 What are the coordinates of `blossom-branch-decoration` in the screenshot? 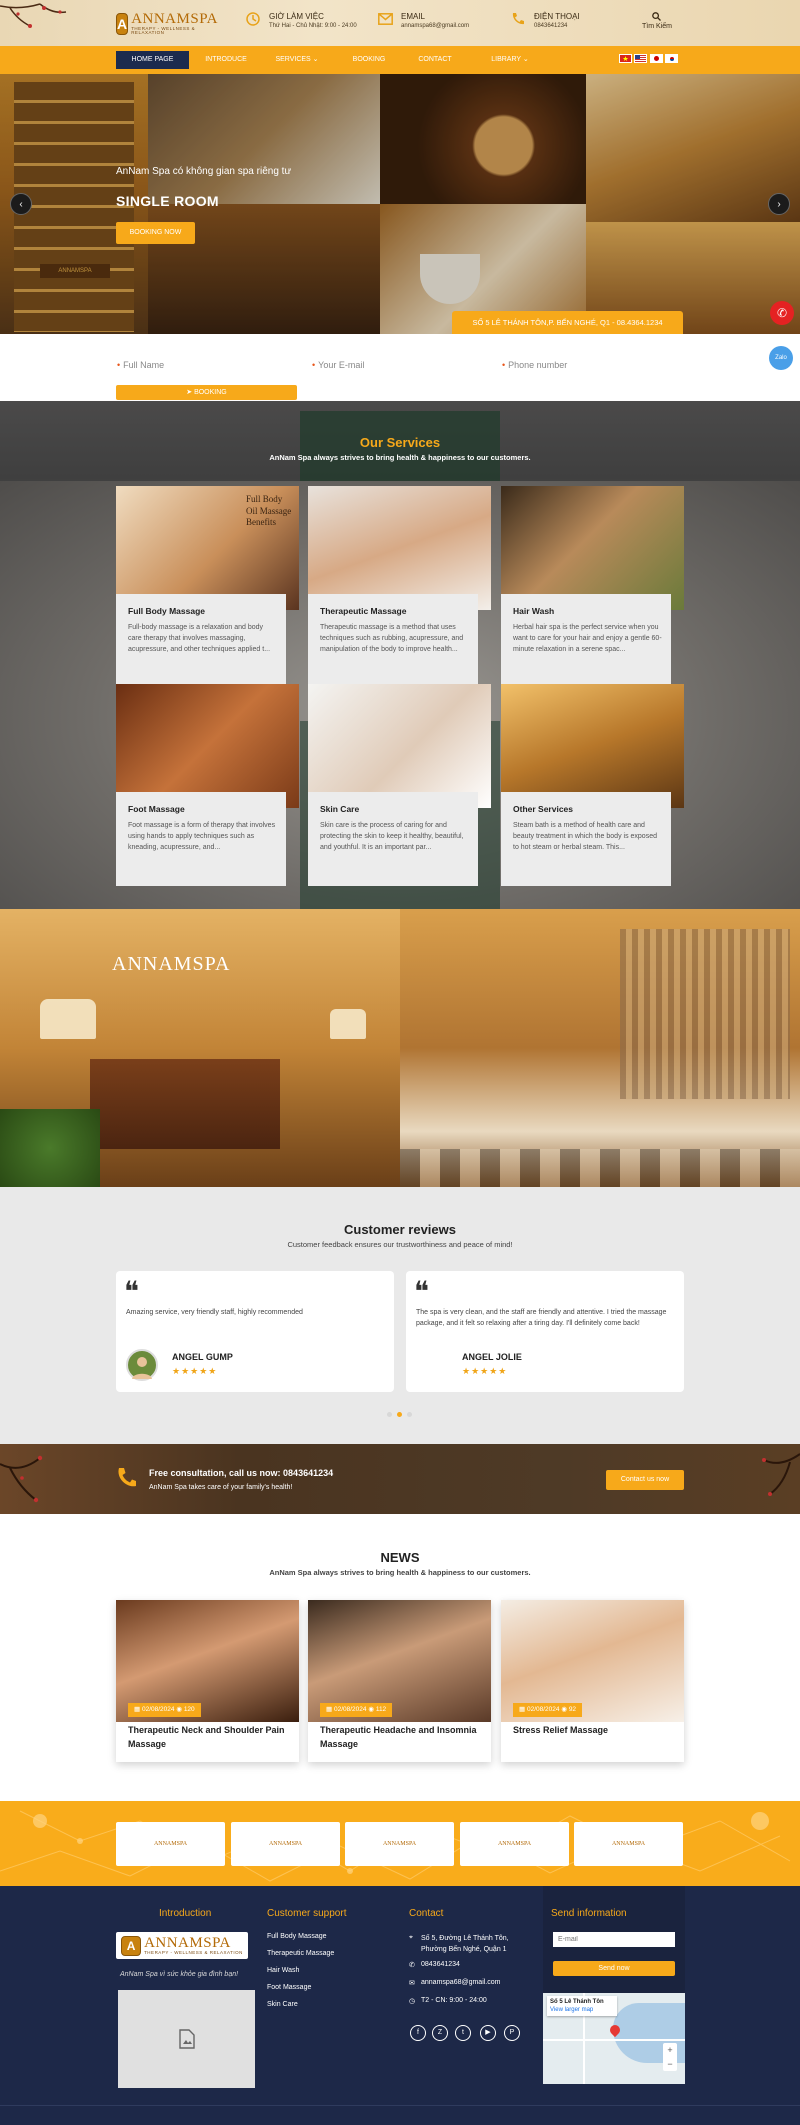 It's located at (781, 1474).